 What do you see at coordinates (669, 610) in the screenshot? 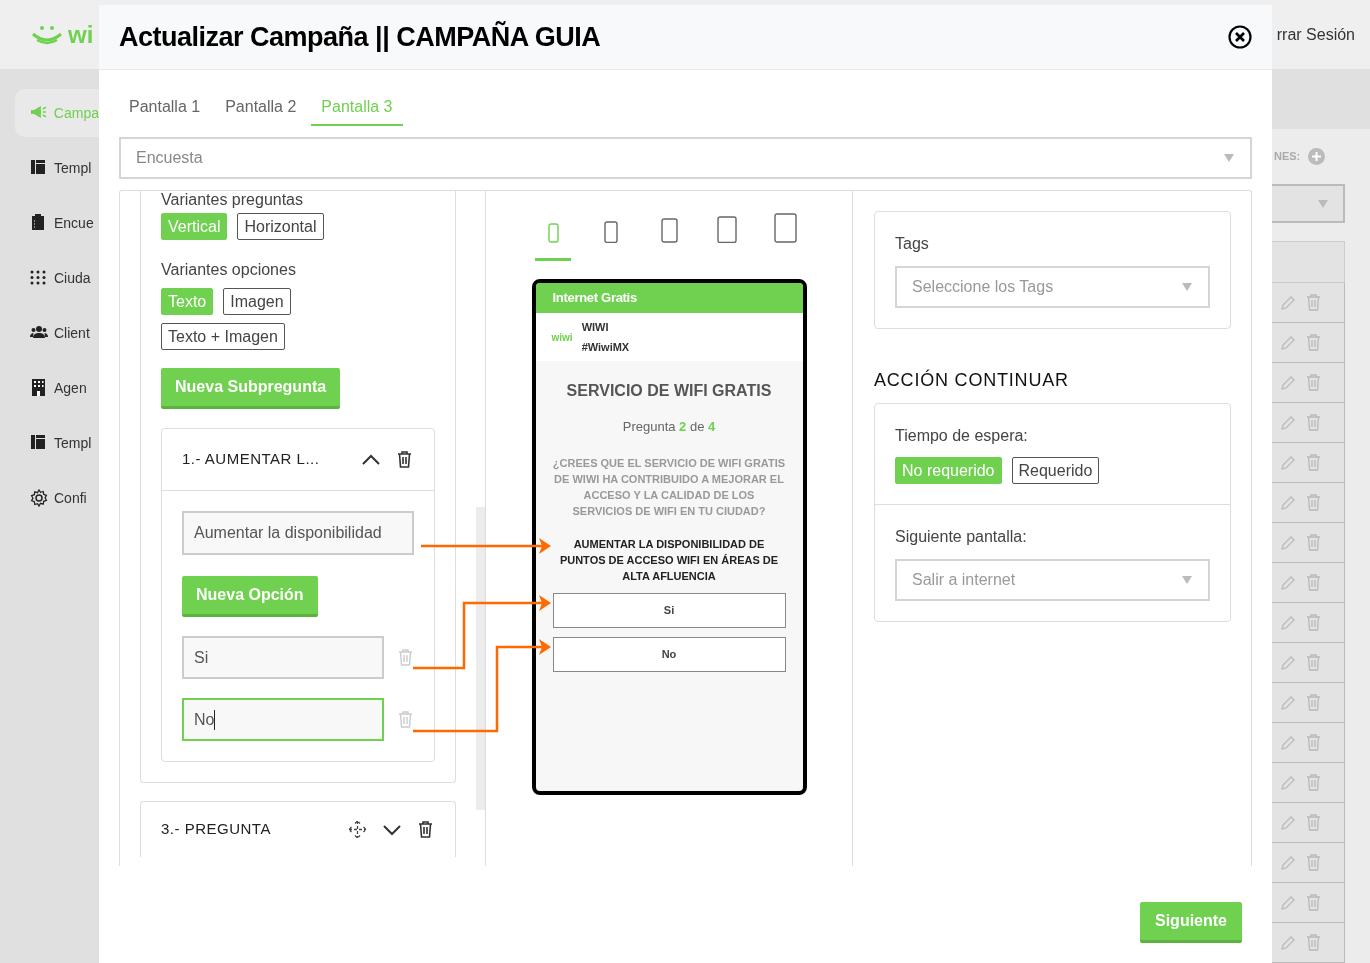
I see `answer-option: Si` at bounding box center [669, 610].